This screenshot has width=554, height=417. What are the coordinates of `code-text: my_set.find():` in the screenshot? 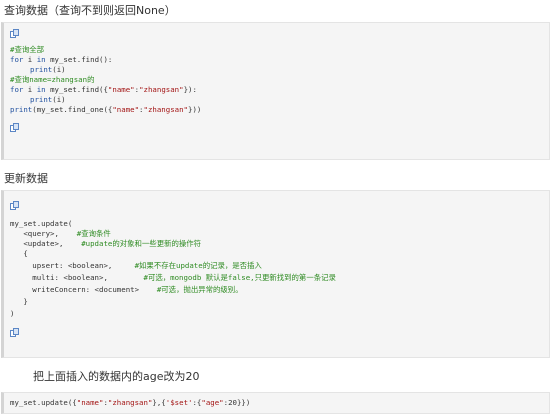 It's located at (79, 59).